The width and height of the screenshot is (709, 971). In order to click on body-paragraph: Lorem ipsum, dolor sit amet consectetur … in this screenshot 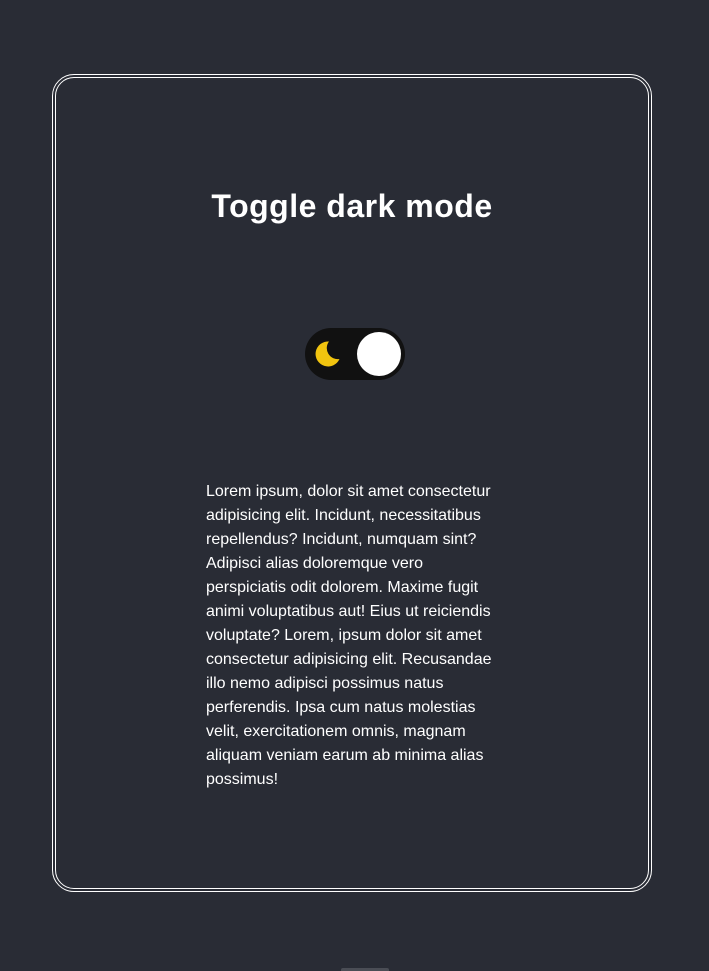, I will do `click(349, 635)`.